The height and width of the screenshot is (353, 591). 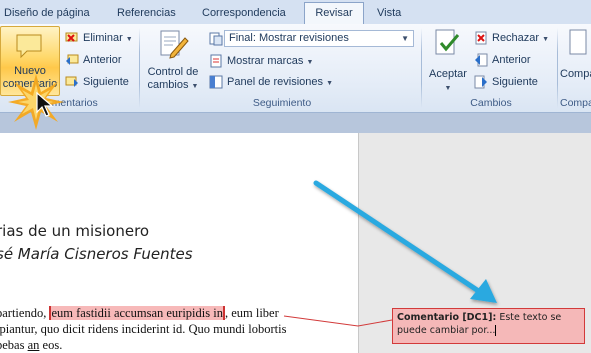 What do you see at coordinates (275, 82) in the screenshot?
I see `reviewing-pane-label: Panel de revisiones` at bounding box center [275, 82].